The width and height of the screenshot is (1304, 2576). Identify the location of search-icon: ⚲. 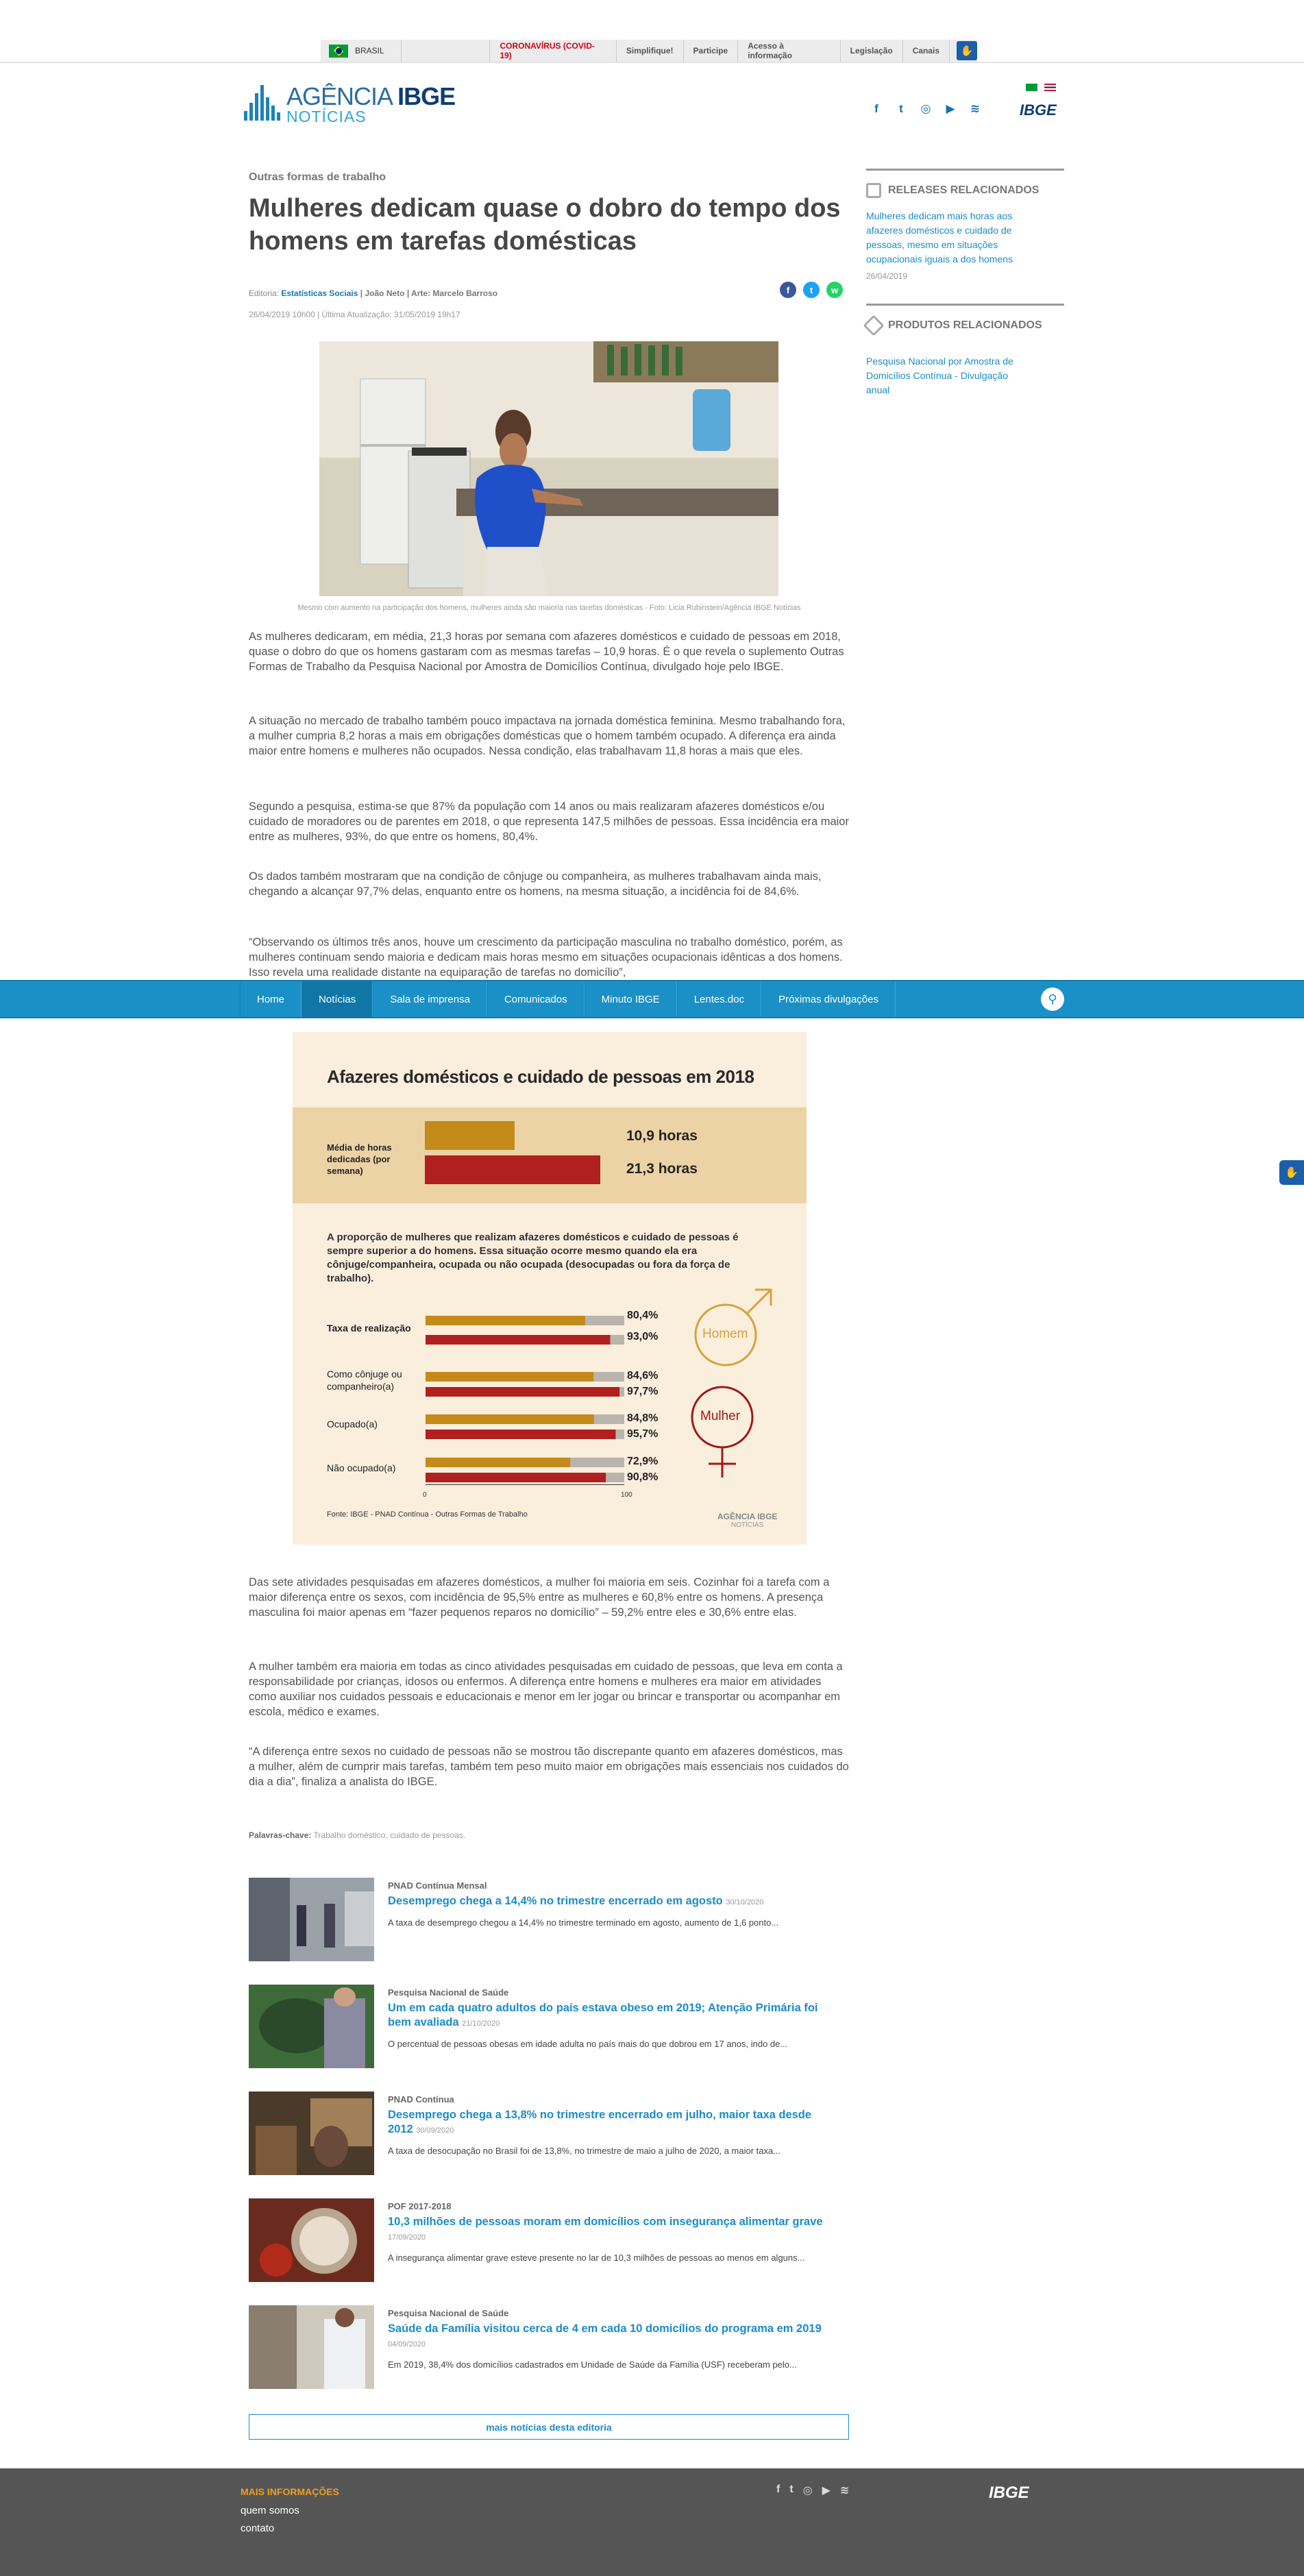
(1052, 1000).